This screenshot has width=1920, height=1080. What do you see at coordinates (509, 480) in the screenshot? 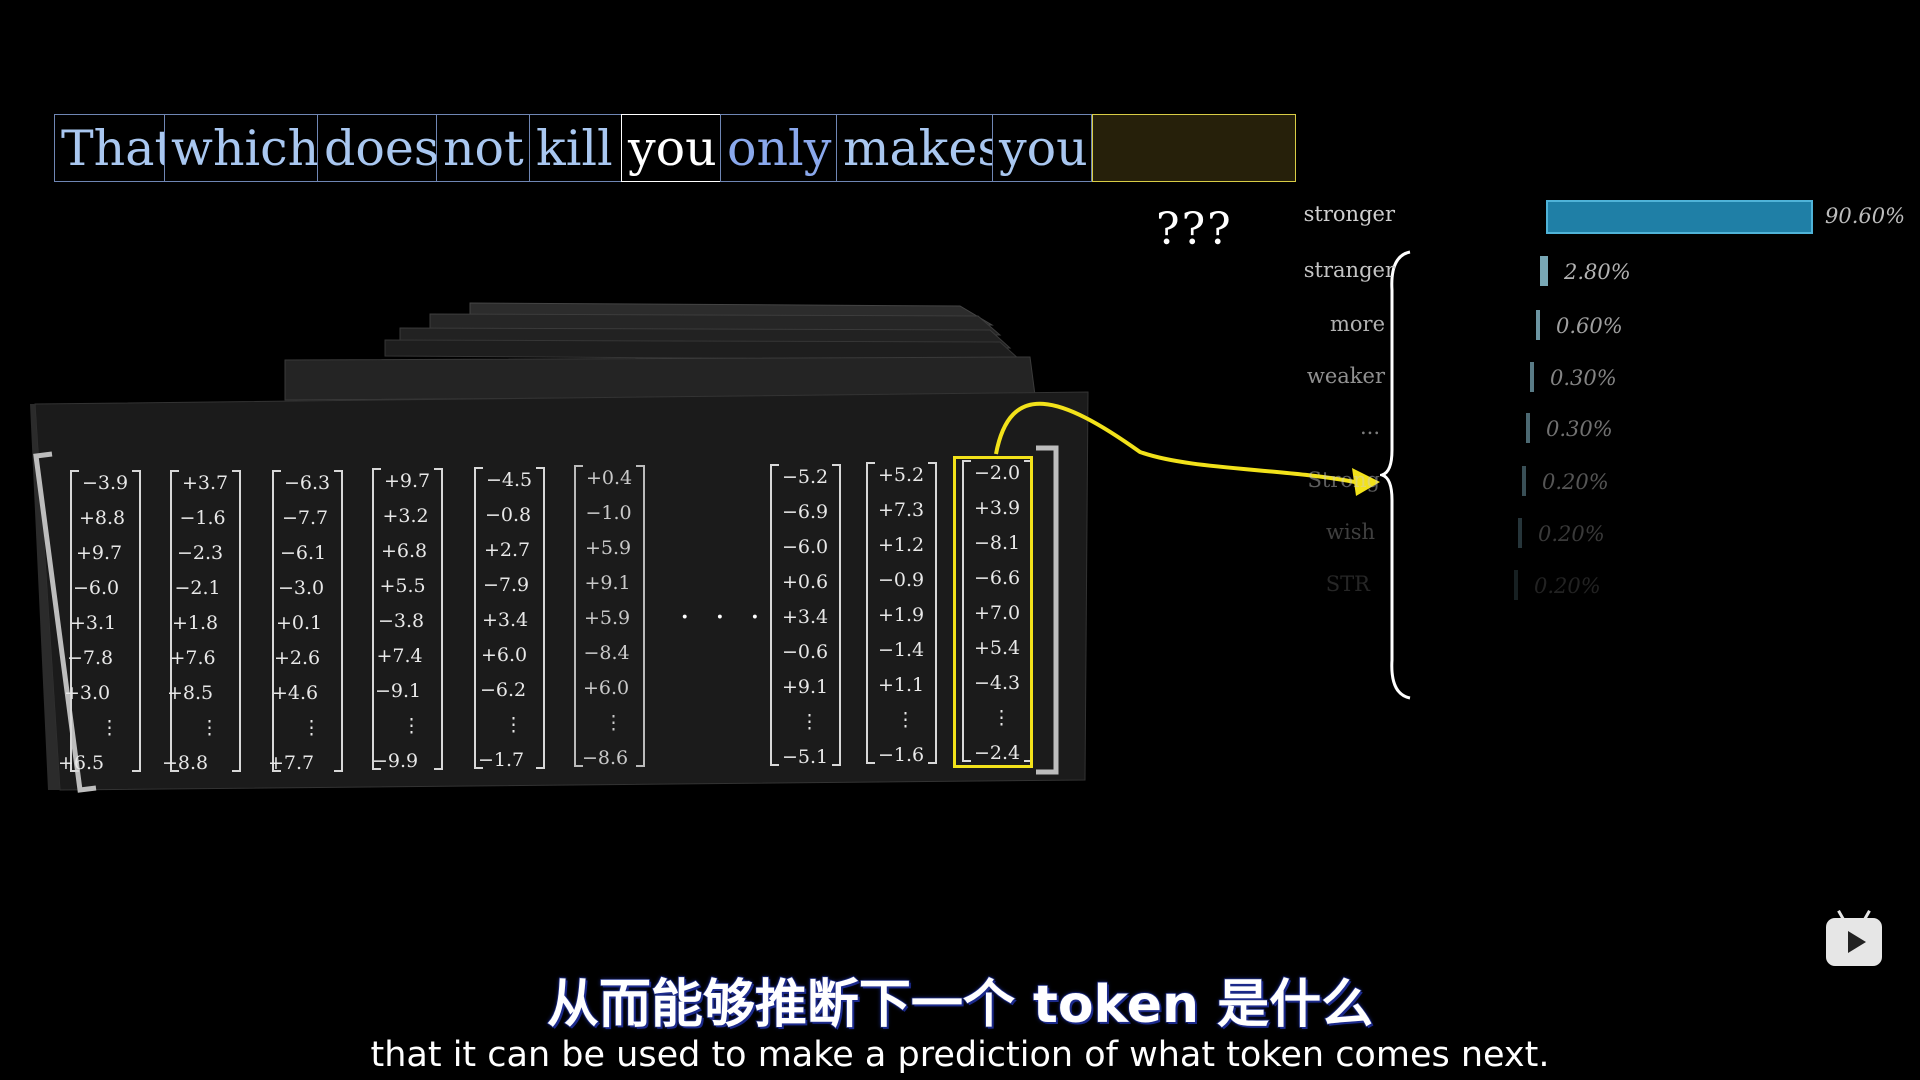
I see `vector-entry: −4.5` at bounding box center [509, 480].